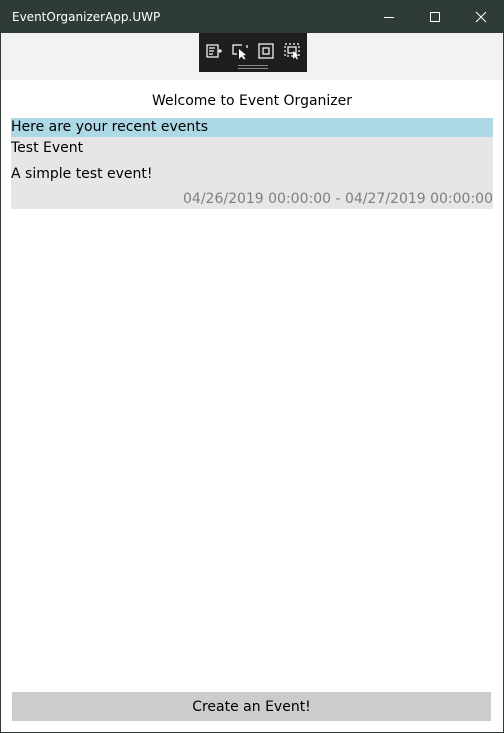  What do you see at coordinates (252, 127) in the screenshot?
I see `recent-events-header: Here are your recent events` at bounding box center [252, 127].